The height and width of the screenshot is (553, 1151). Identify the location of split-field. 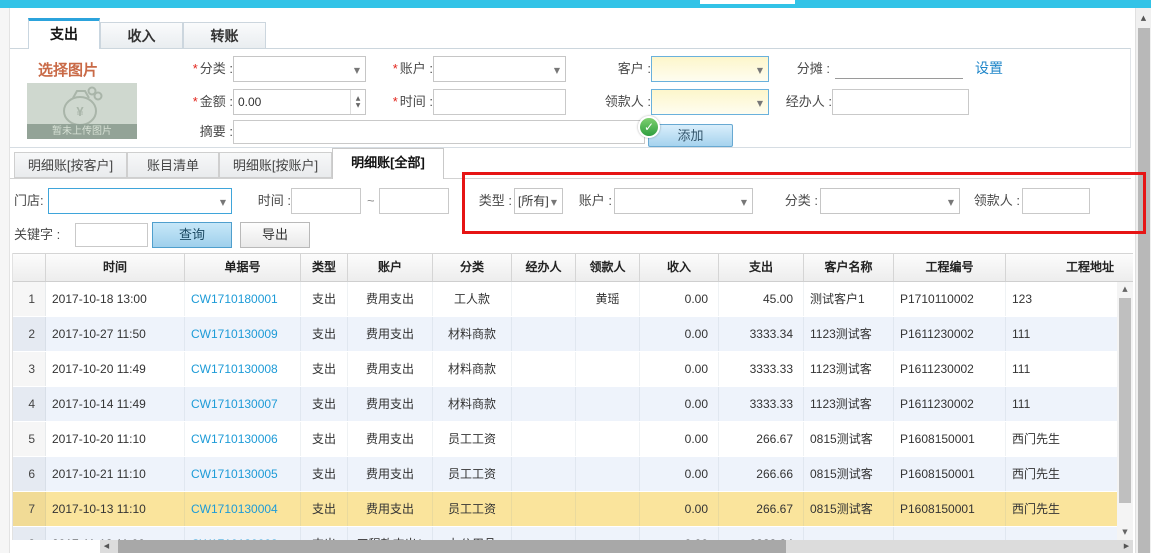
(899, 70).